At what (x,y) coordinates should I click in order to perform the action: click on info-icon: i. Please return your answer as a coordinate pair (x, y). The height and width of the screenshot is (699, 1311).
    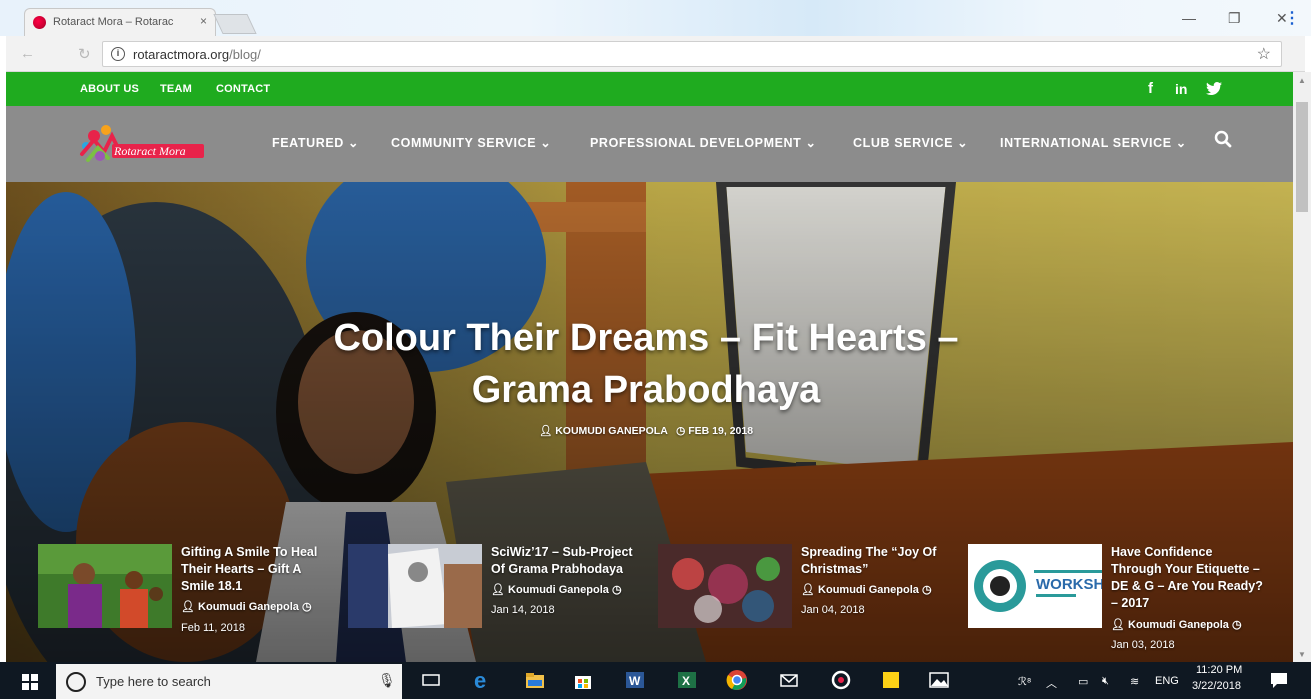
    Looking at the image, I should click on (118, 54).